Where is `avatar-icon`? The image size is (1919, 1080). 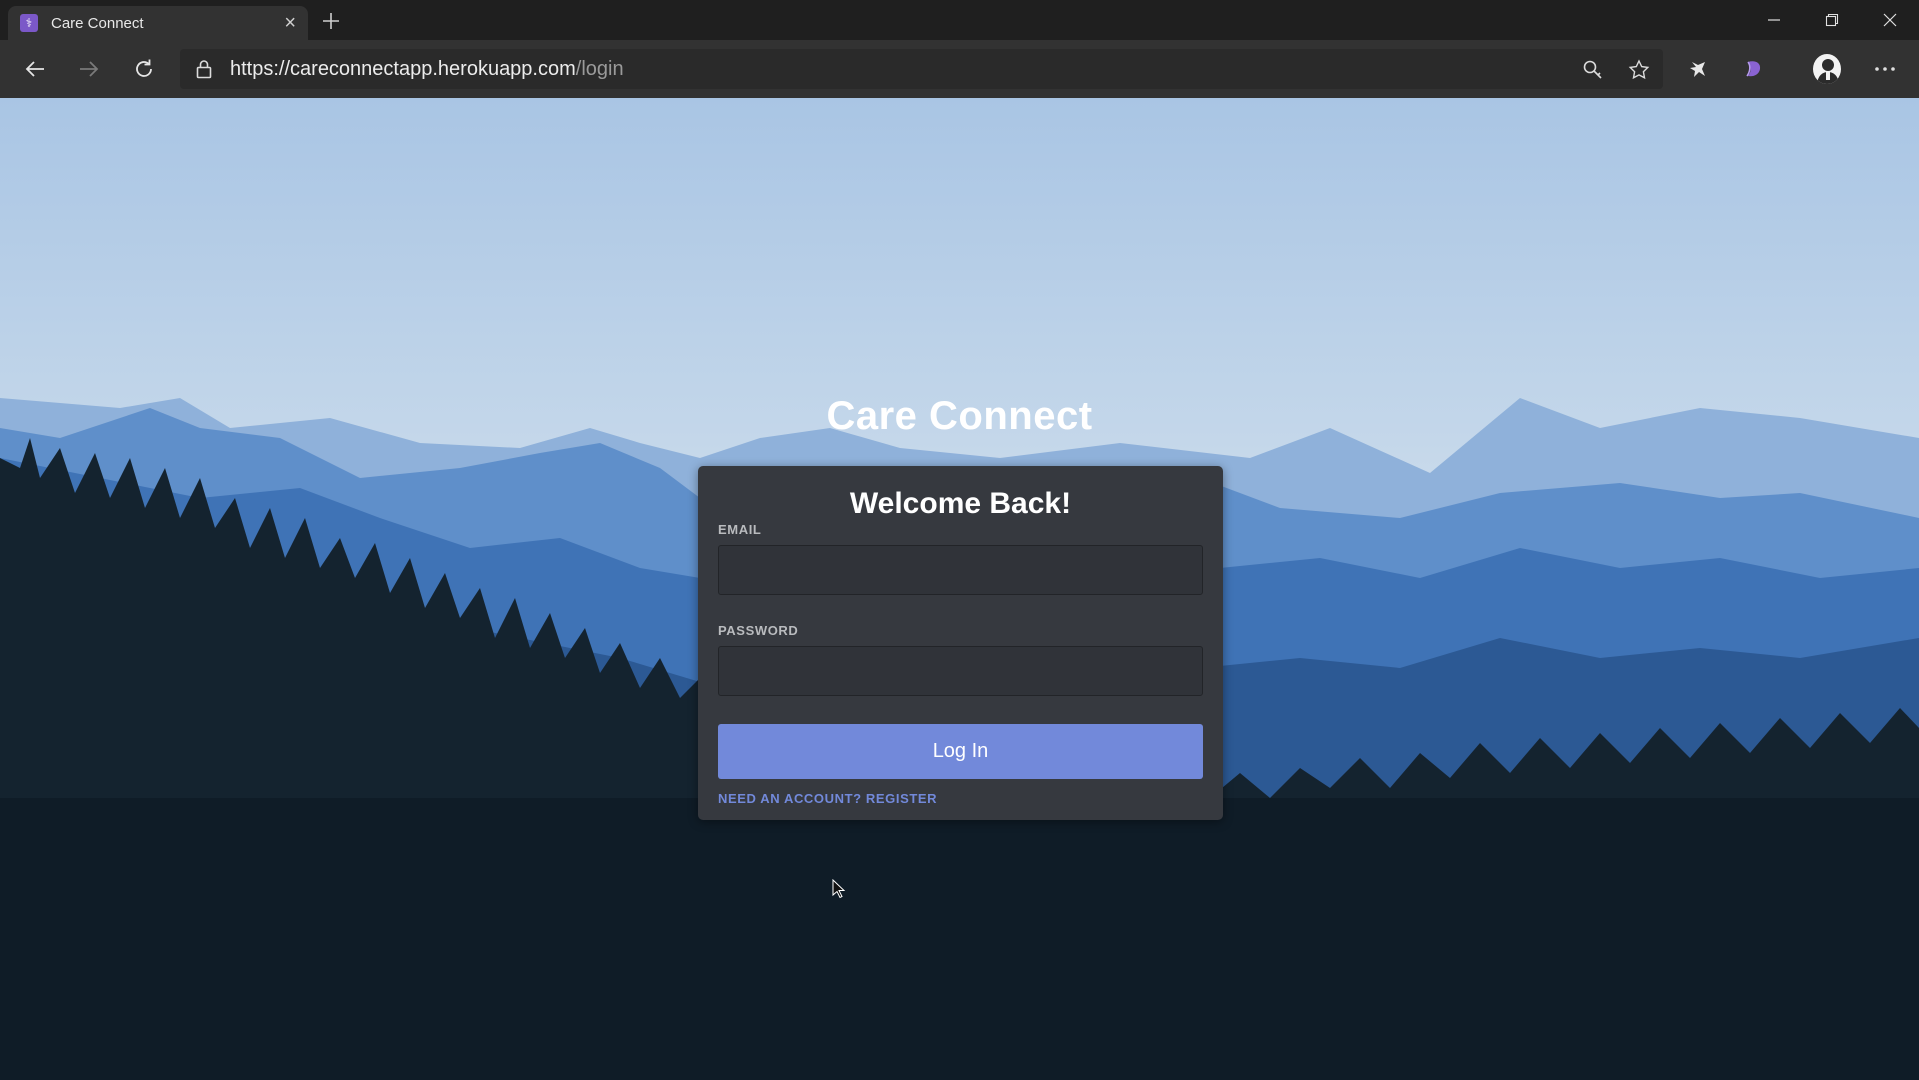 avatar-icon is located at coordinates (1827, 69).